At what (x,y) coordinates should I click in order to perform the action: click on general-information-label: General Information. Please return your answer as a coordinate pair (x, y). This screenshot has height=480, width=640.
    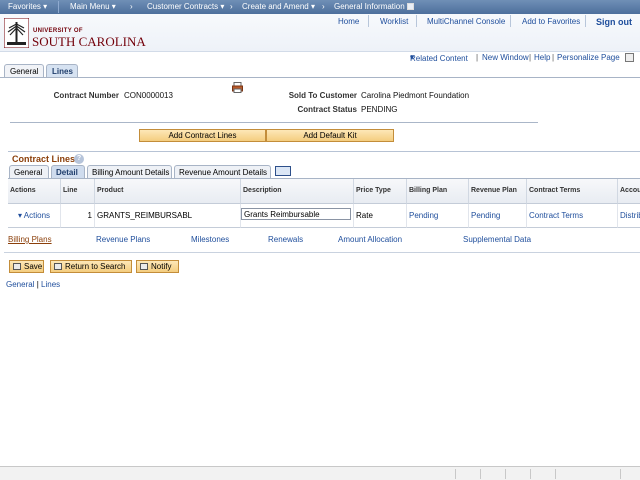
    Looking at the image, I should click on (369, 6).